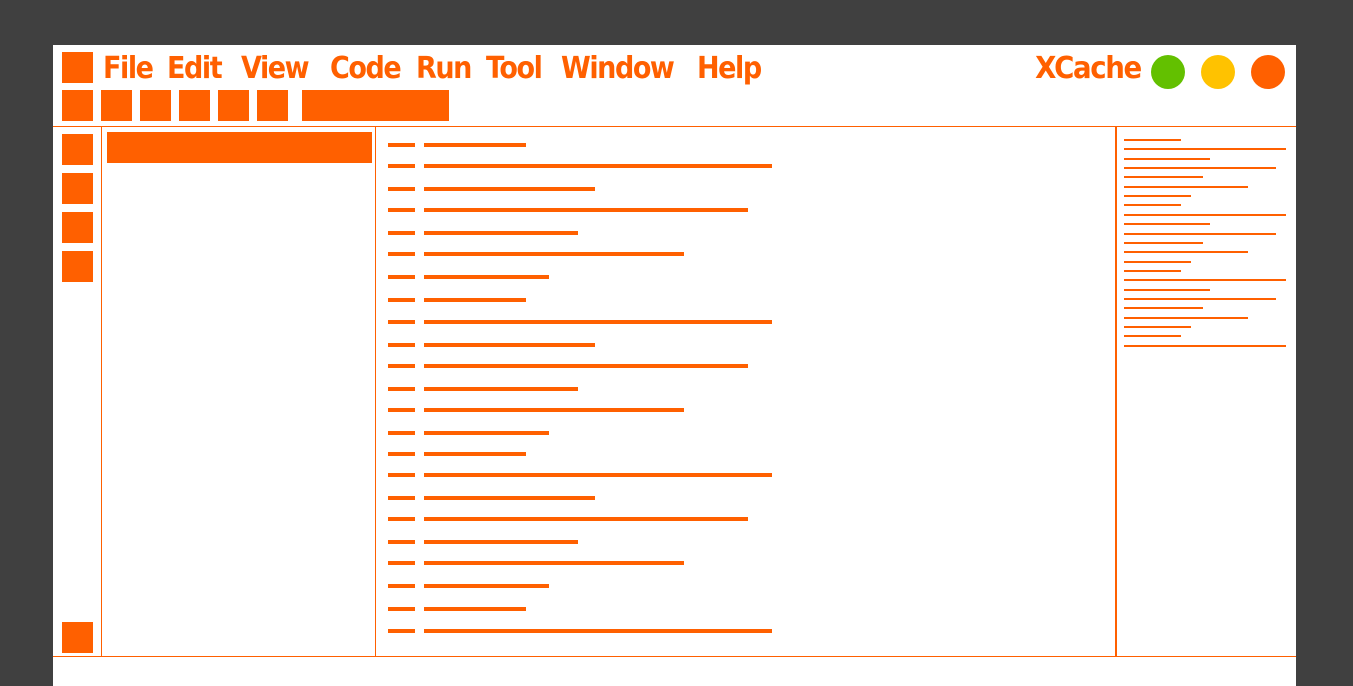  What do you see at coordinates (674, 656) in the screenshot?
I see `status-bar-divider` at bounding box center [674, 656].